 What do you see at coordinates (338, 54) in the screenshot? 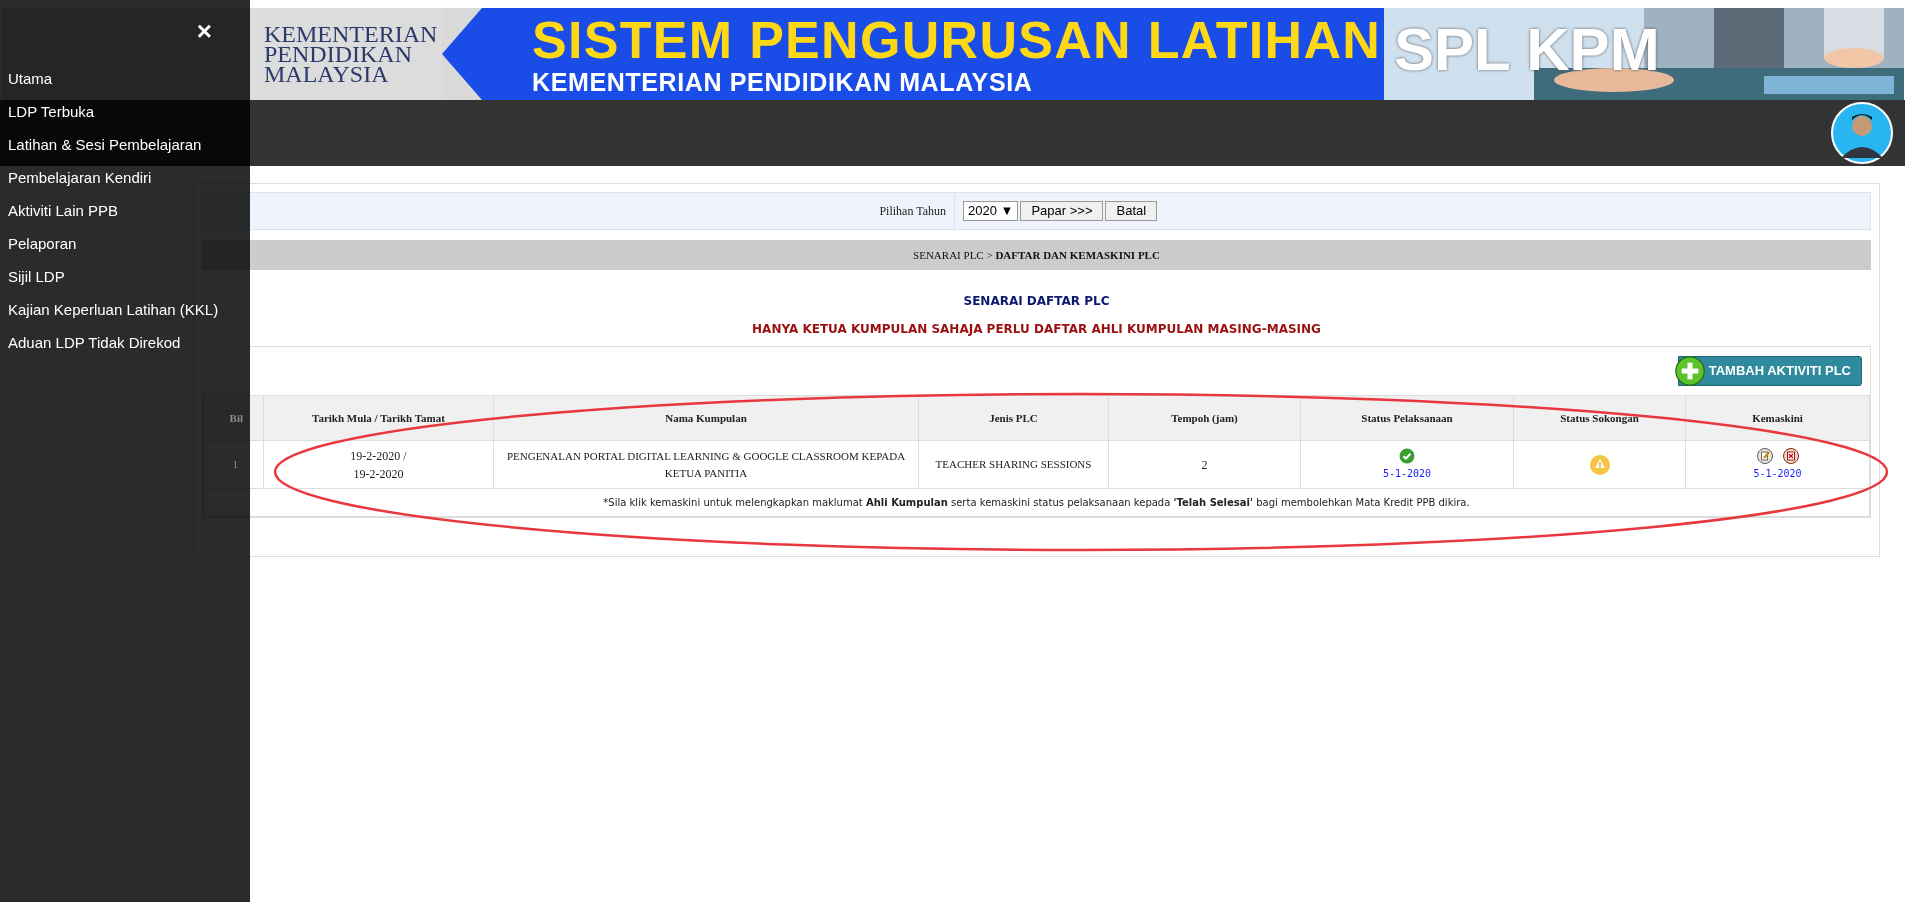
I see `ministry-name-line: PENDIDIKAN` at bounding box center [338, 54].